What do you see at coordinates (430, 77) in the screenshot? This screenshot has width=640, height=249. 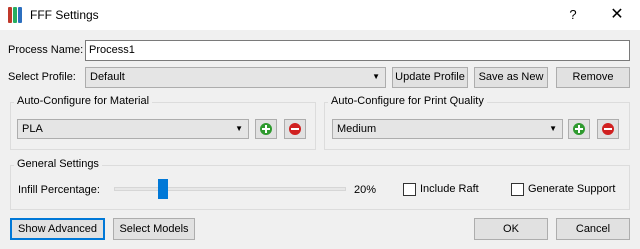 I see `update-profile-button: Update Profile` at bounding box center [430, 77].